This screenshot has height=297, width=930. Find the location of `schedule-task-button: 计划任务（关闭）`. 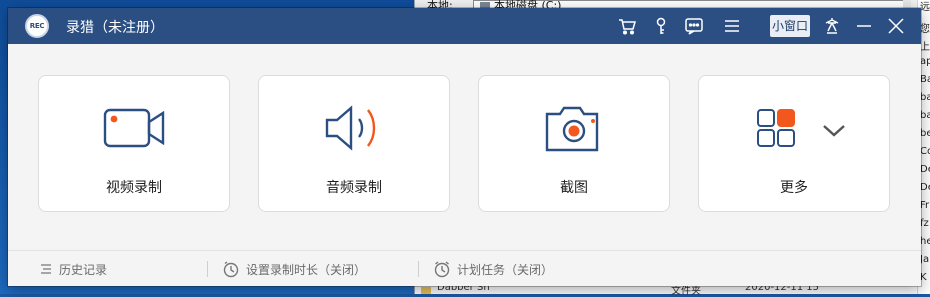

schedule-task-button: 计划任务（关闭） is located at coordinates (493, 269).